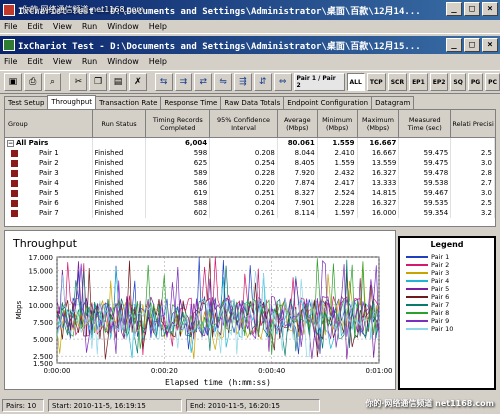  I want to click on ep2-button: EP2, so click(439, 82).